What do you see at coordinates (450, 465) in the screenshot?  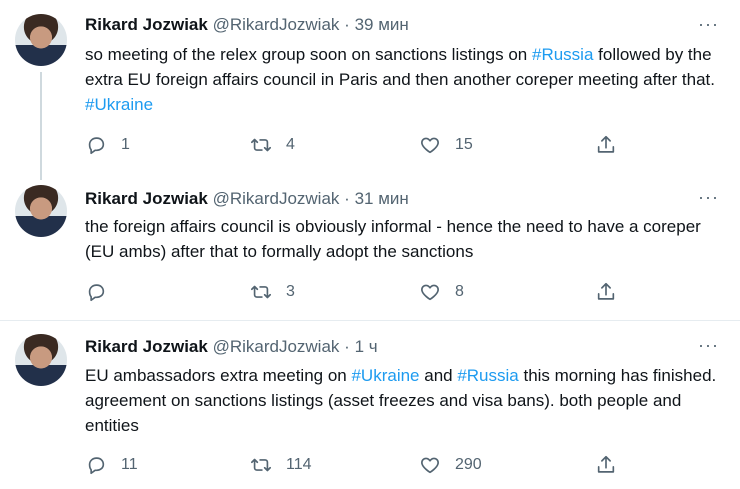 I see `like-button: 290` at bounding box center [450, 465].